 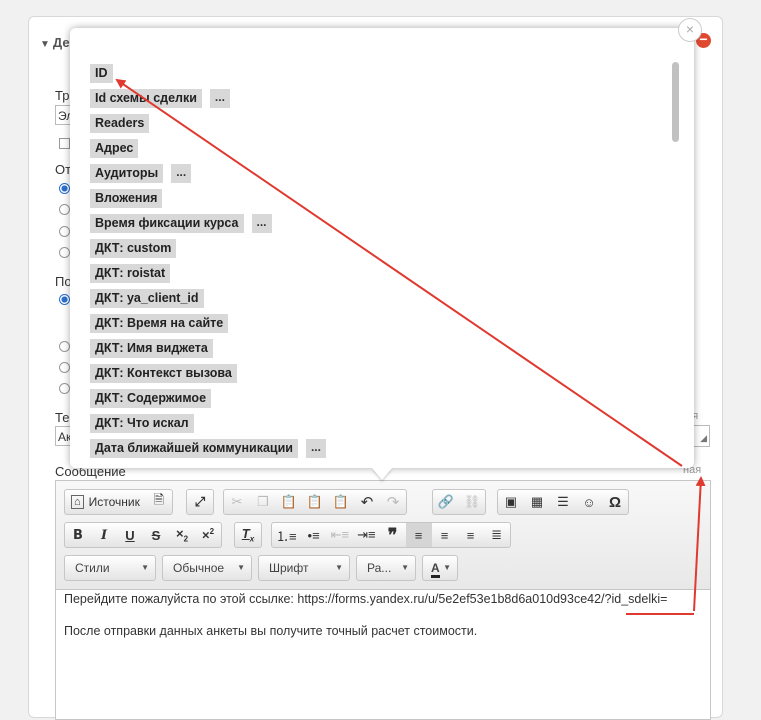 I want to click on arrow-to-field, so click(x=699, y=544).